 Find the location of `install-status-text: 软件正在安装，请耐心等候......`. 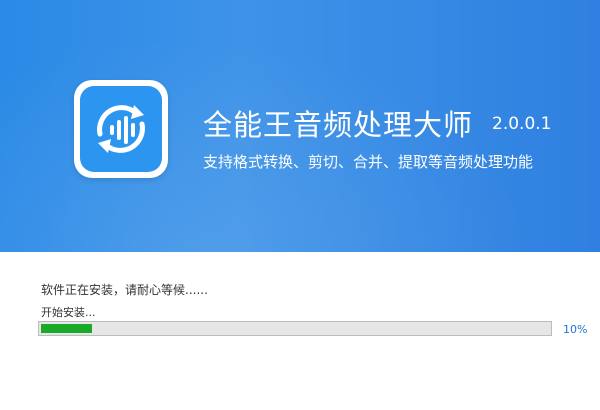

install-status-text: 软件正在安装，请耐心等候...... is located at coordinates (124, 290).